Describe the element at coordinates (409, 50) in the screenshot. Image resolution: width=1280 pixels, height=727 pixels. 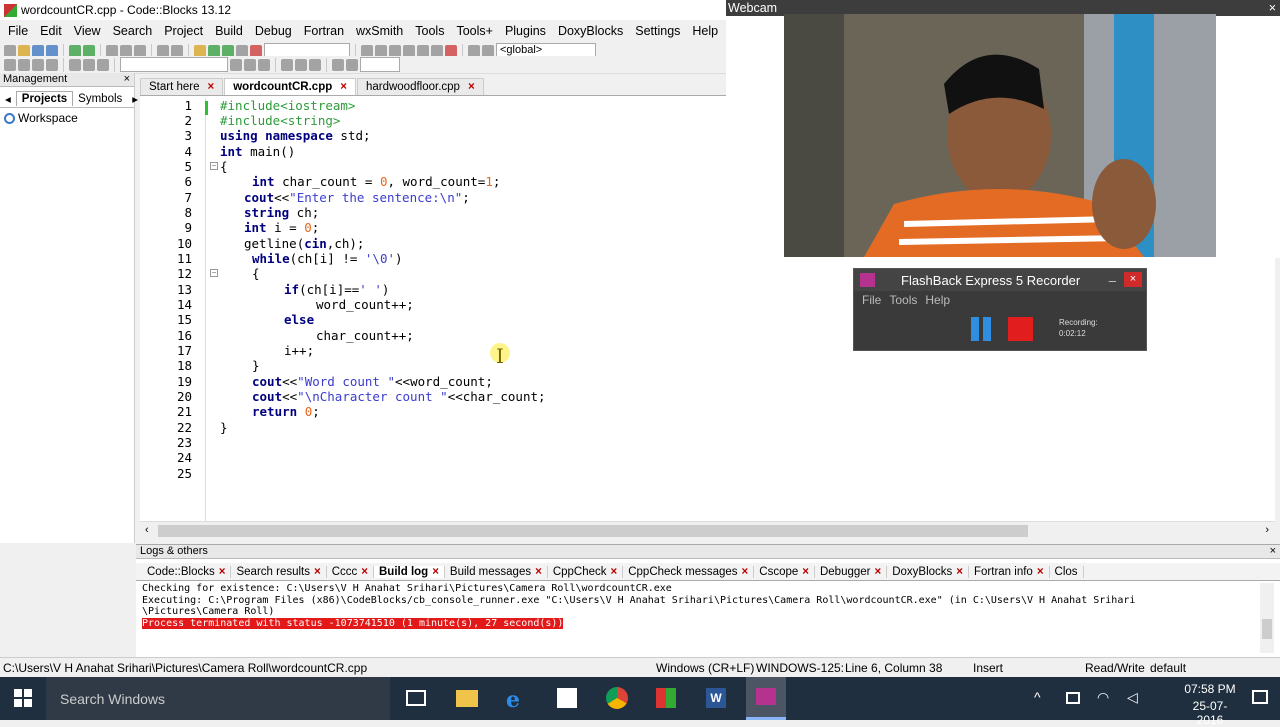
I see `step-into-icon` at that location.